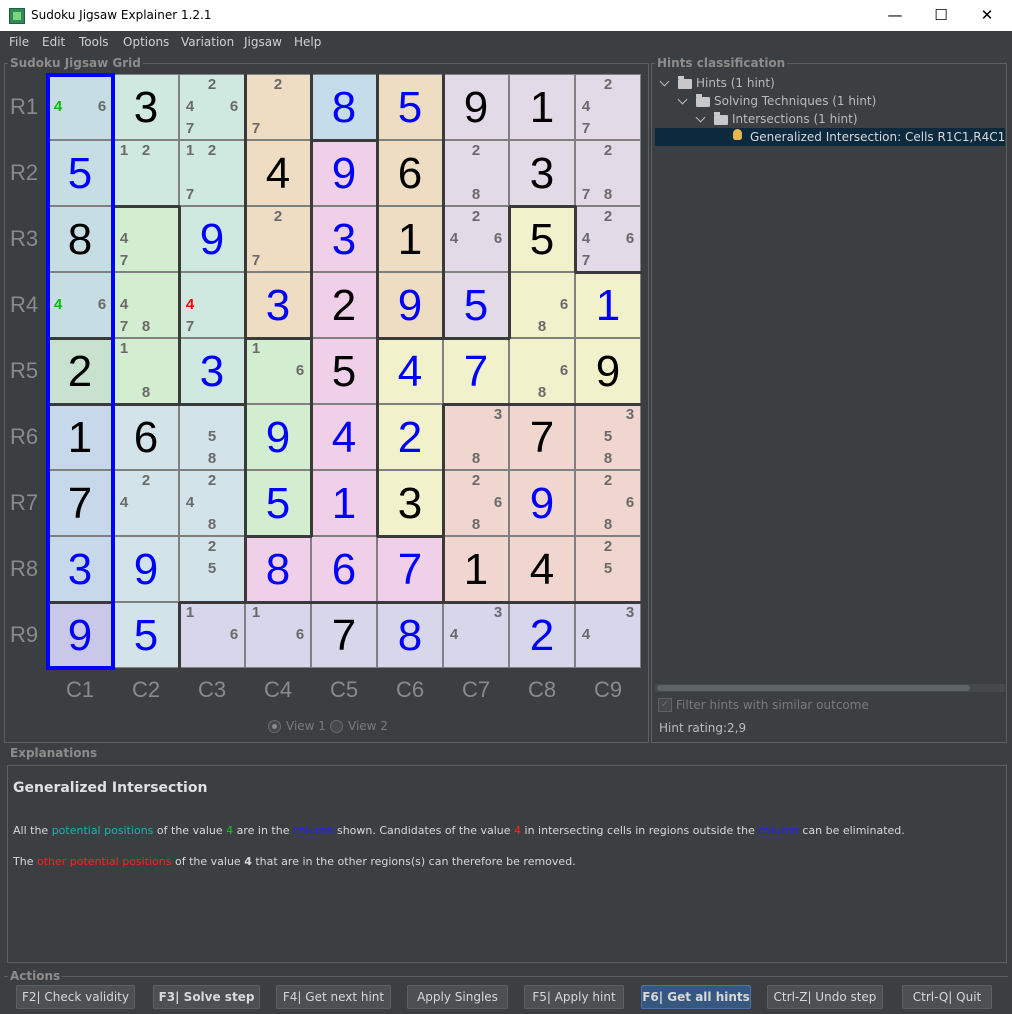  I want to click on menu-edit: Edit, so click(53, 42).